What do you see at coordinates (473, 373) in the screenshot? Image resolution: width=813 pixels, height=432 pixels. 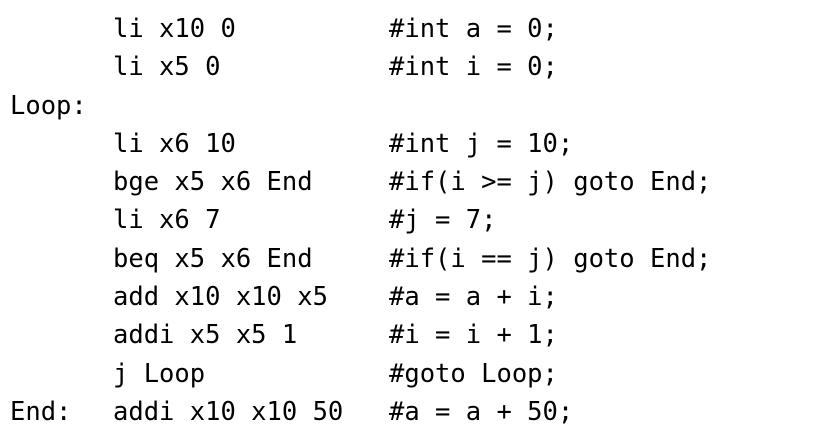 I see `line-comment: #goto Loop;` at bounding box center [473, 373].